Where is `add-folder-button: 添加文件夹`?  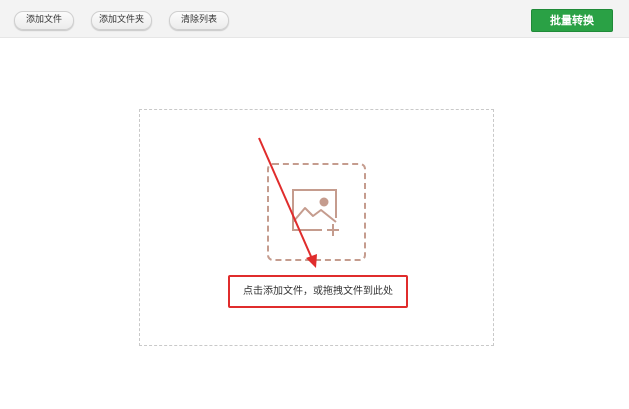
add-folder-button: 添加文件夹 is located at coordinates (121, 20).